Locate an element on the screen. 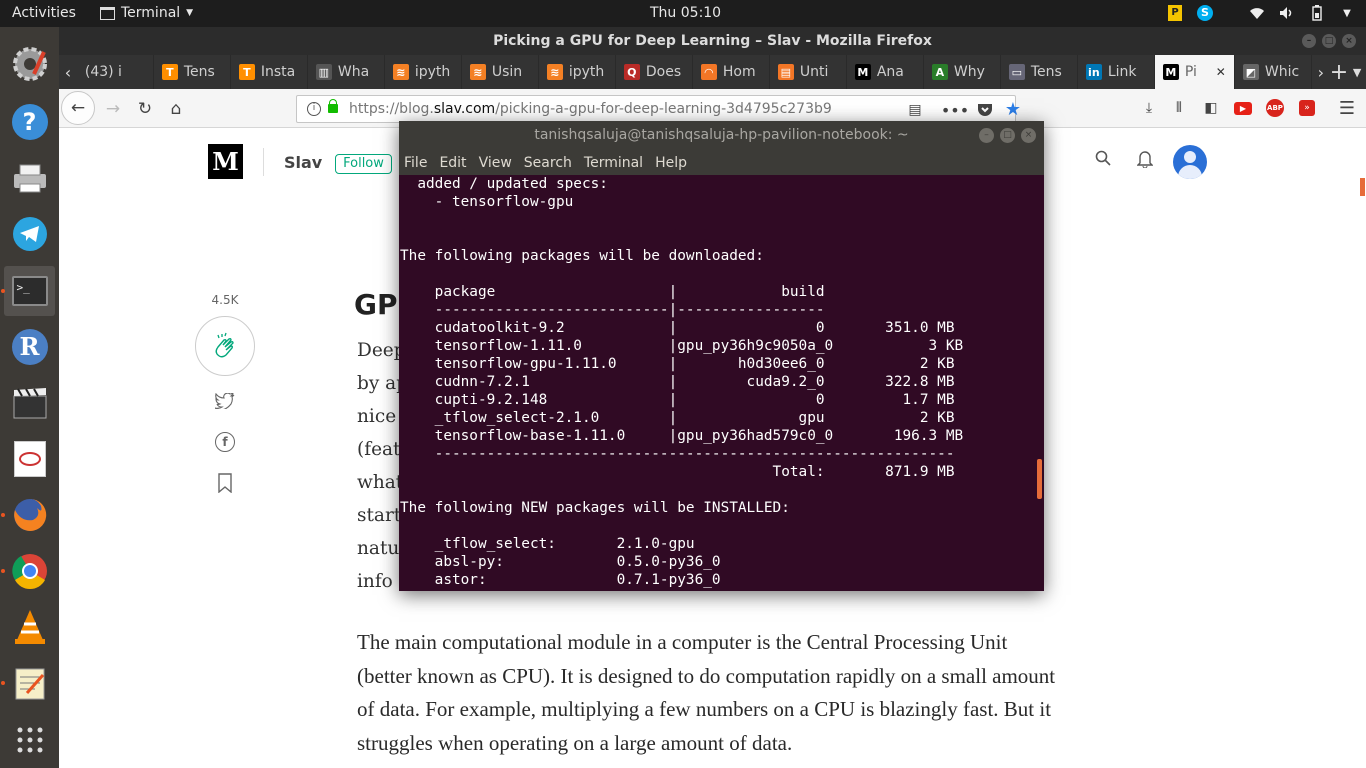  page-actions-icon: ••• is located at coordinates (955, 110).